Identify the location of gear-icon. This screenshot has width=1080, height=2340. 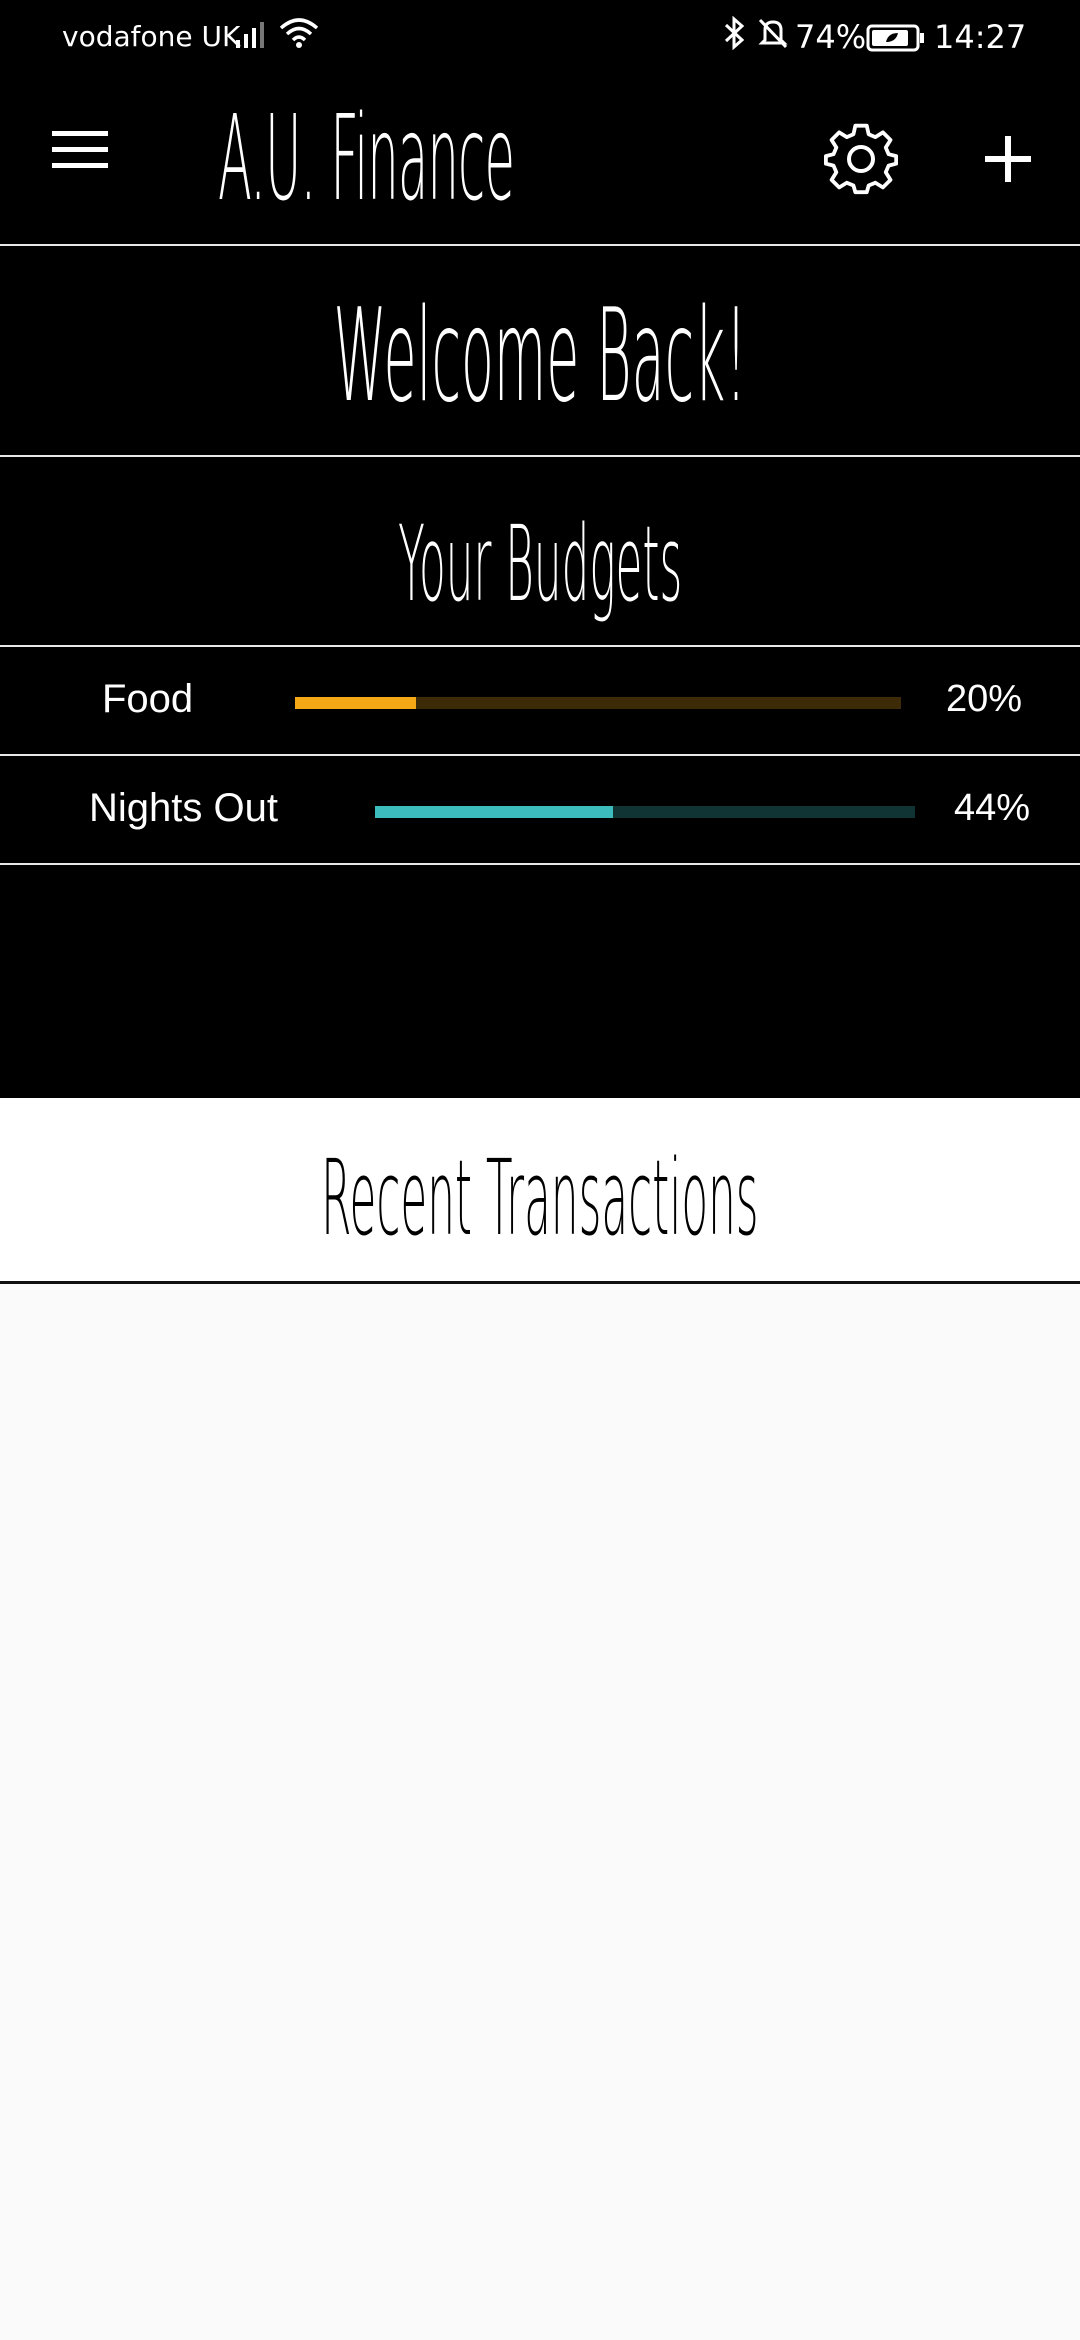
(861, 161).